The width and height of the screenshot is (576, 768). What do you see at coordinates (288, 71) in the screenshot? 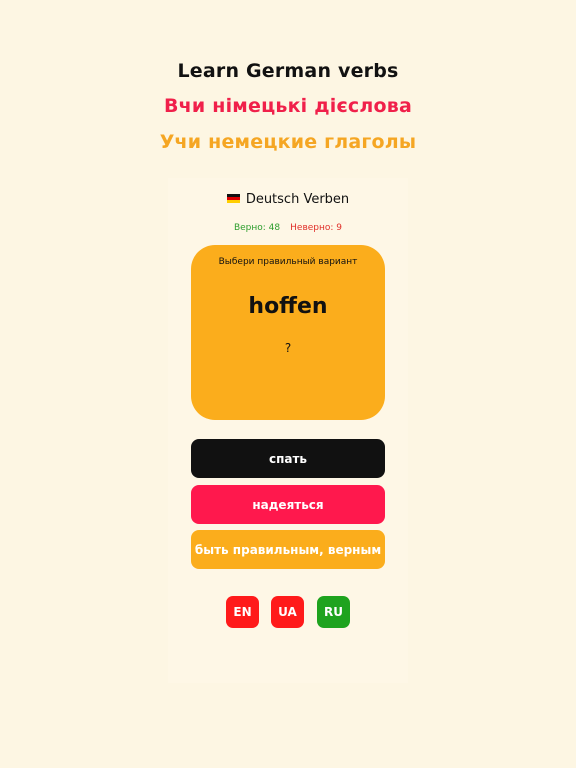
I see `headline-english: Learn German verbs` at bounding box center [288, 71].